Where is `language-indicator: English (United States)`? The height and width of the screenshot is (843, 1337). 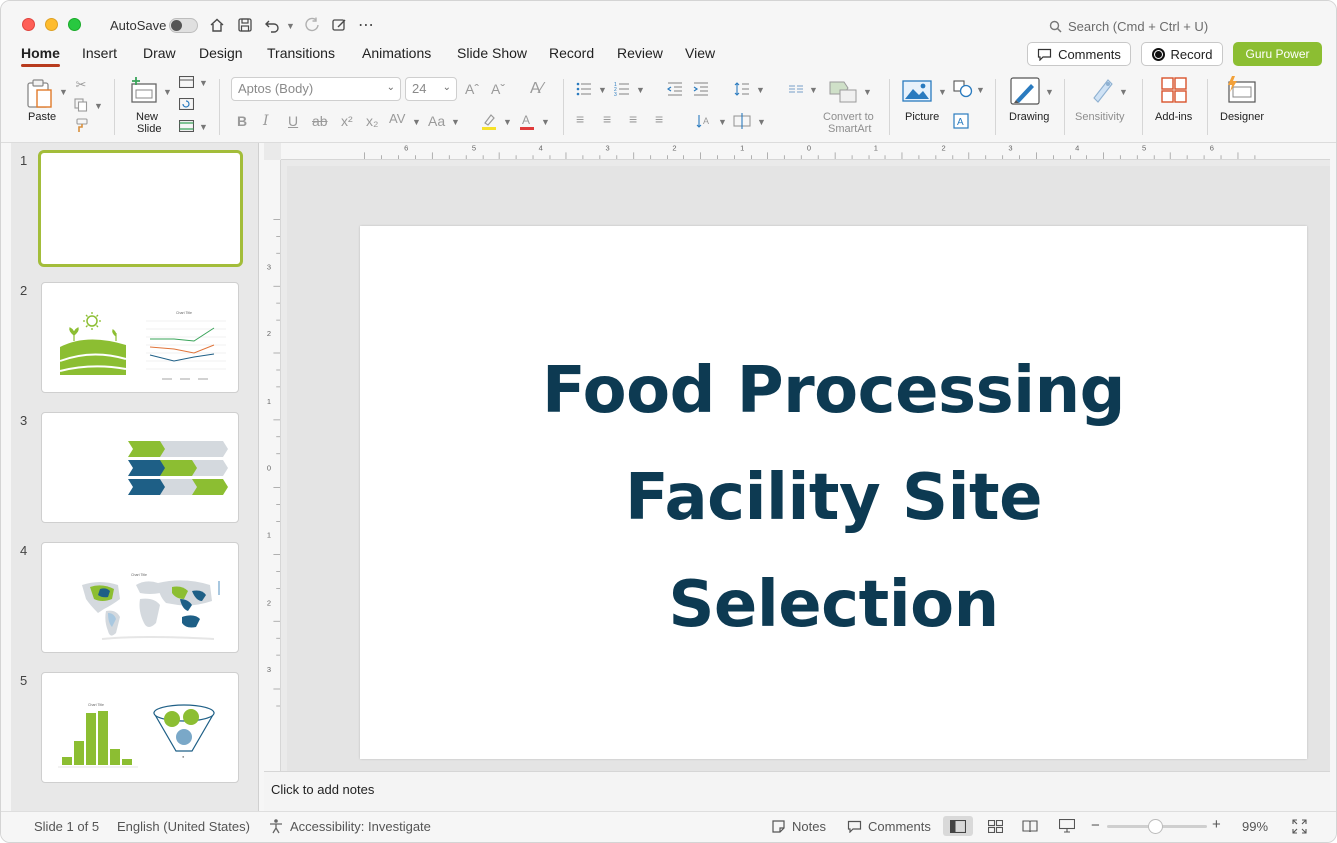 language-indicator: English (United States) is located at coordinates (183, 826).